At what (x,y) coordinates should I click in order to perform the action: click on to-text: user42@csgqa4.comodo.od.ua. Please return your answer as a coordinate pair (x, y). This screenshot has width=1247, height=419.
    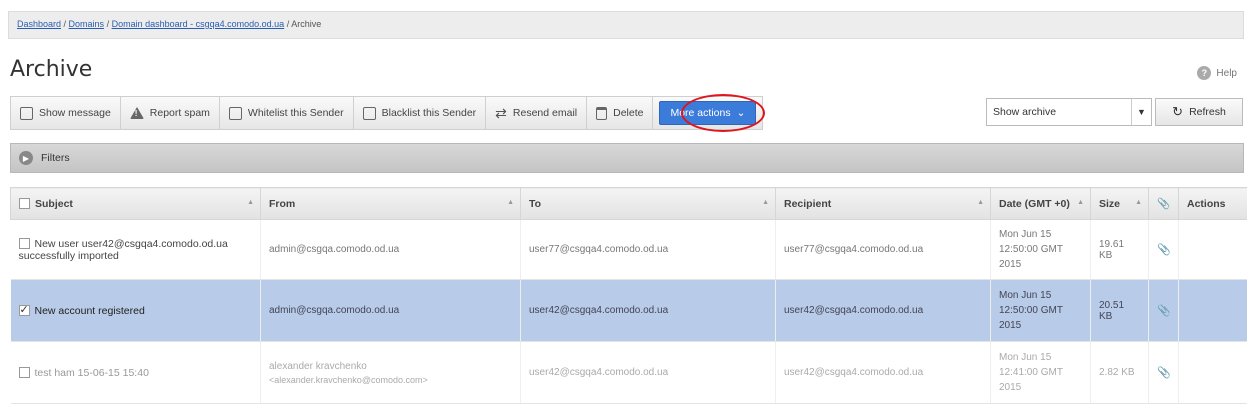
    Looking at the image, I should click on (599, 310).